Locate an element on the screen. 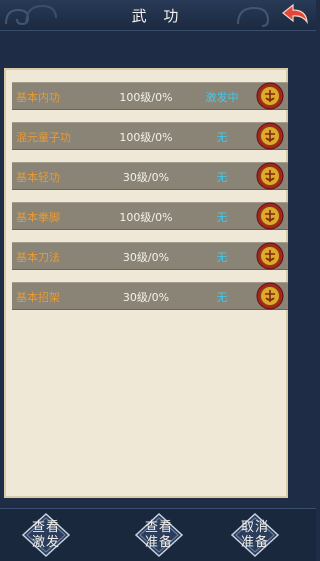 Image resolution: width=320 pixels, height=561 pixels. back-arrow-icon is located at coordinates (295, 15).